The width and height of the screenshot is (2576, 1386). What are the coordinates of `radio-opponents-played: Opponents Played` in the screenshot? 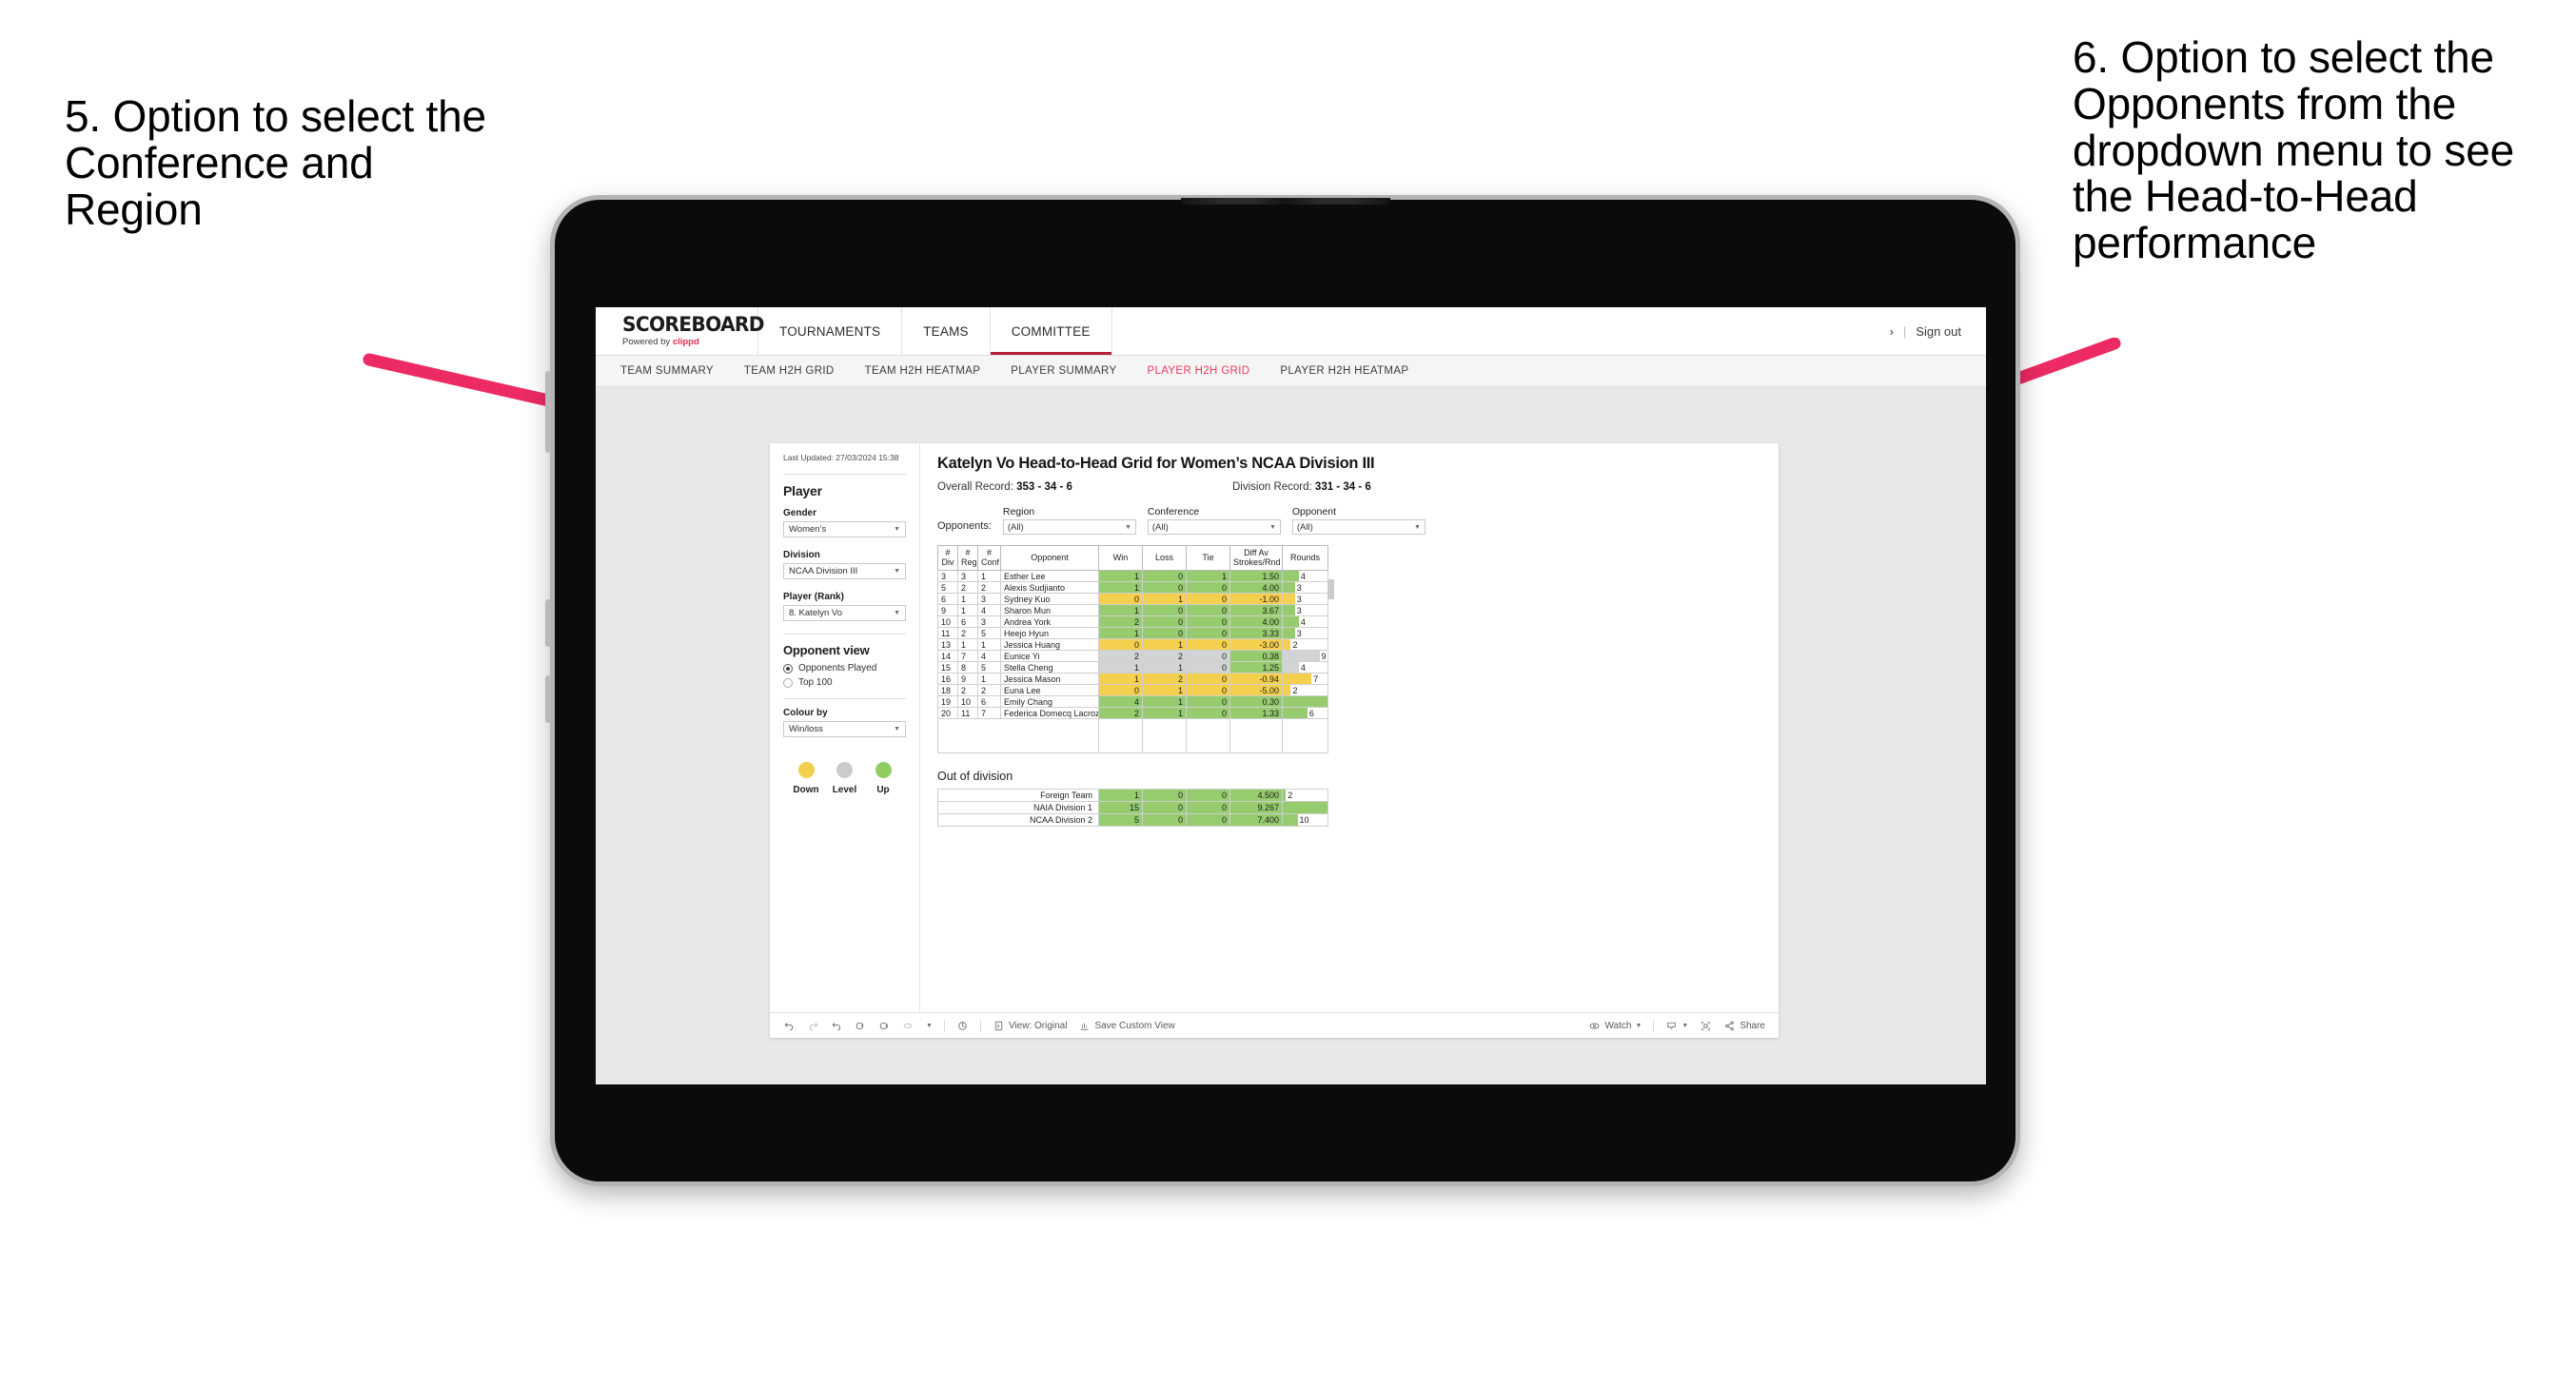 It's located at (844, 668).